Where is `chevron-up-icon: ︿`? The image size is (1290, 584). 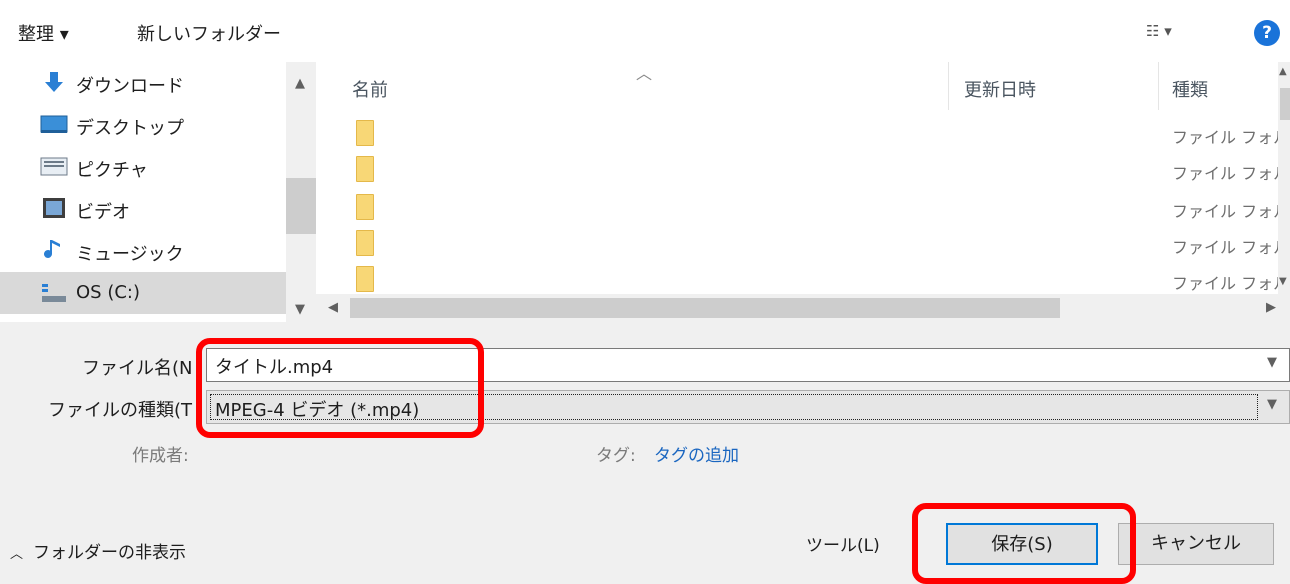
chevron-up-icon: ︿ is located at coordinates (17, 554).